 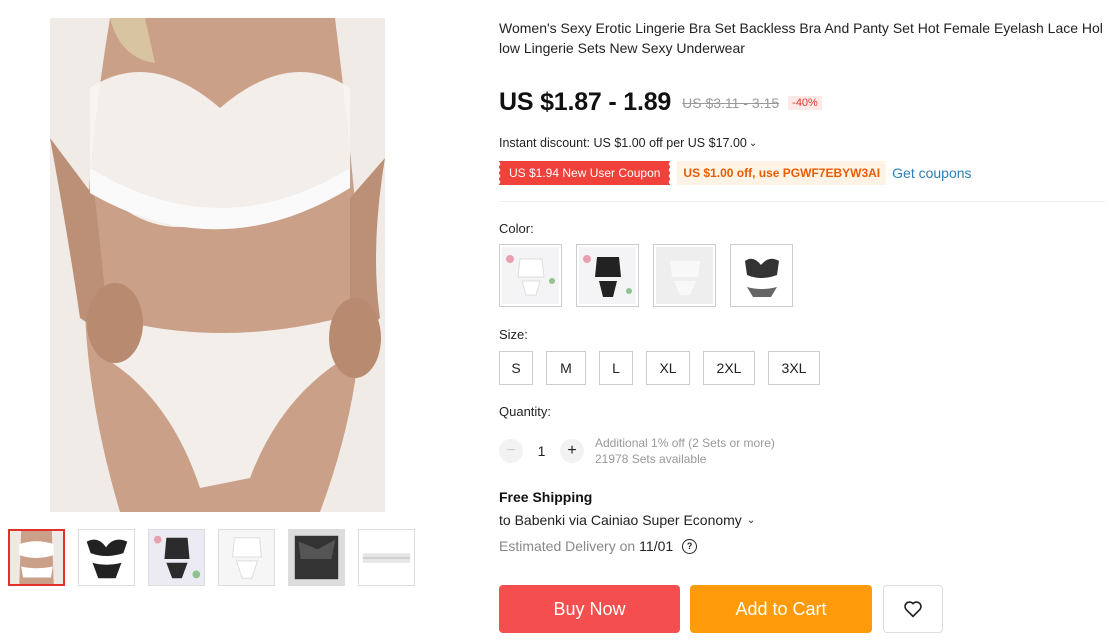 What do you see at coordinates (525, 411) in the screenshot?
I see `quantity-label: Quantity:` at bounding box center [525, 411].